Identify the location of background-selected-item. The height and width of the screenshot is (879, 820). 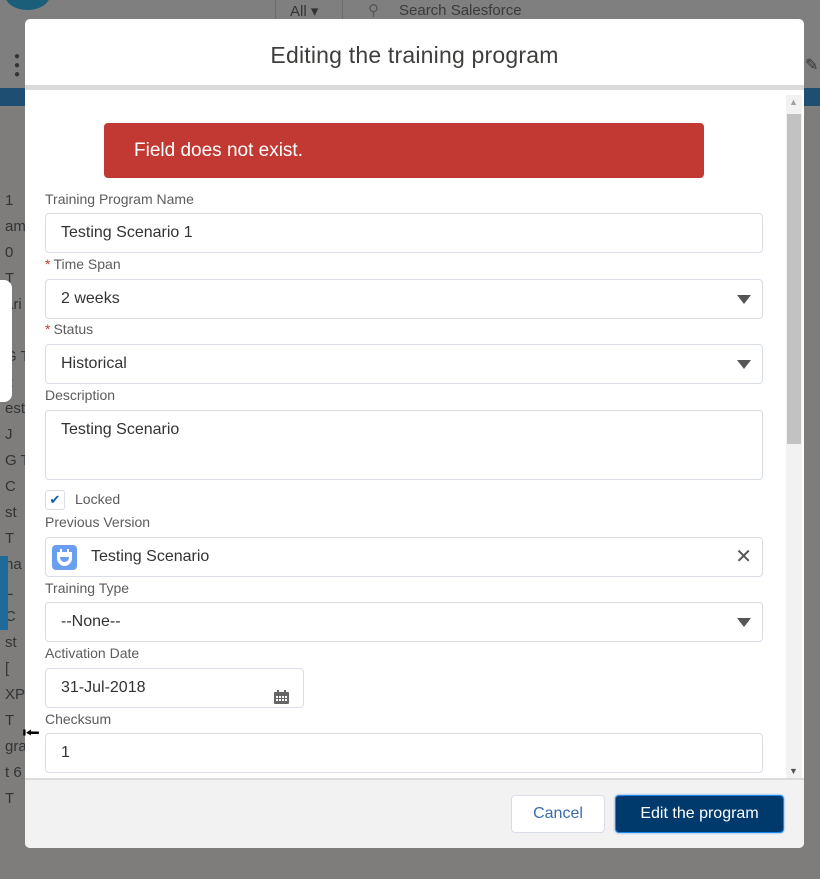
(4, 593).